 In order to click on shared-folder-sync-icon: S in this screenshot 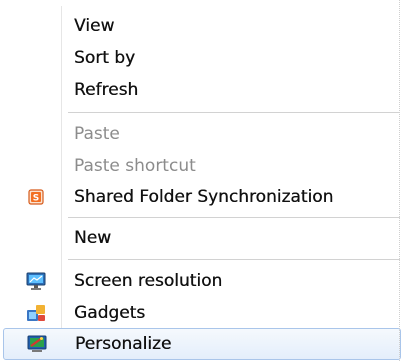, I will do `click(36, 197)`.